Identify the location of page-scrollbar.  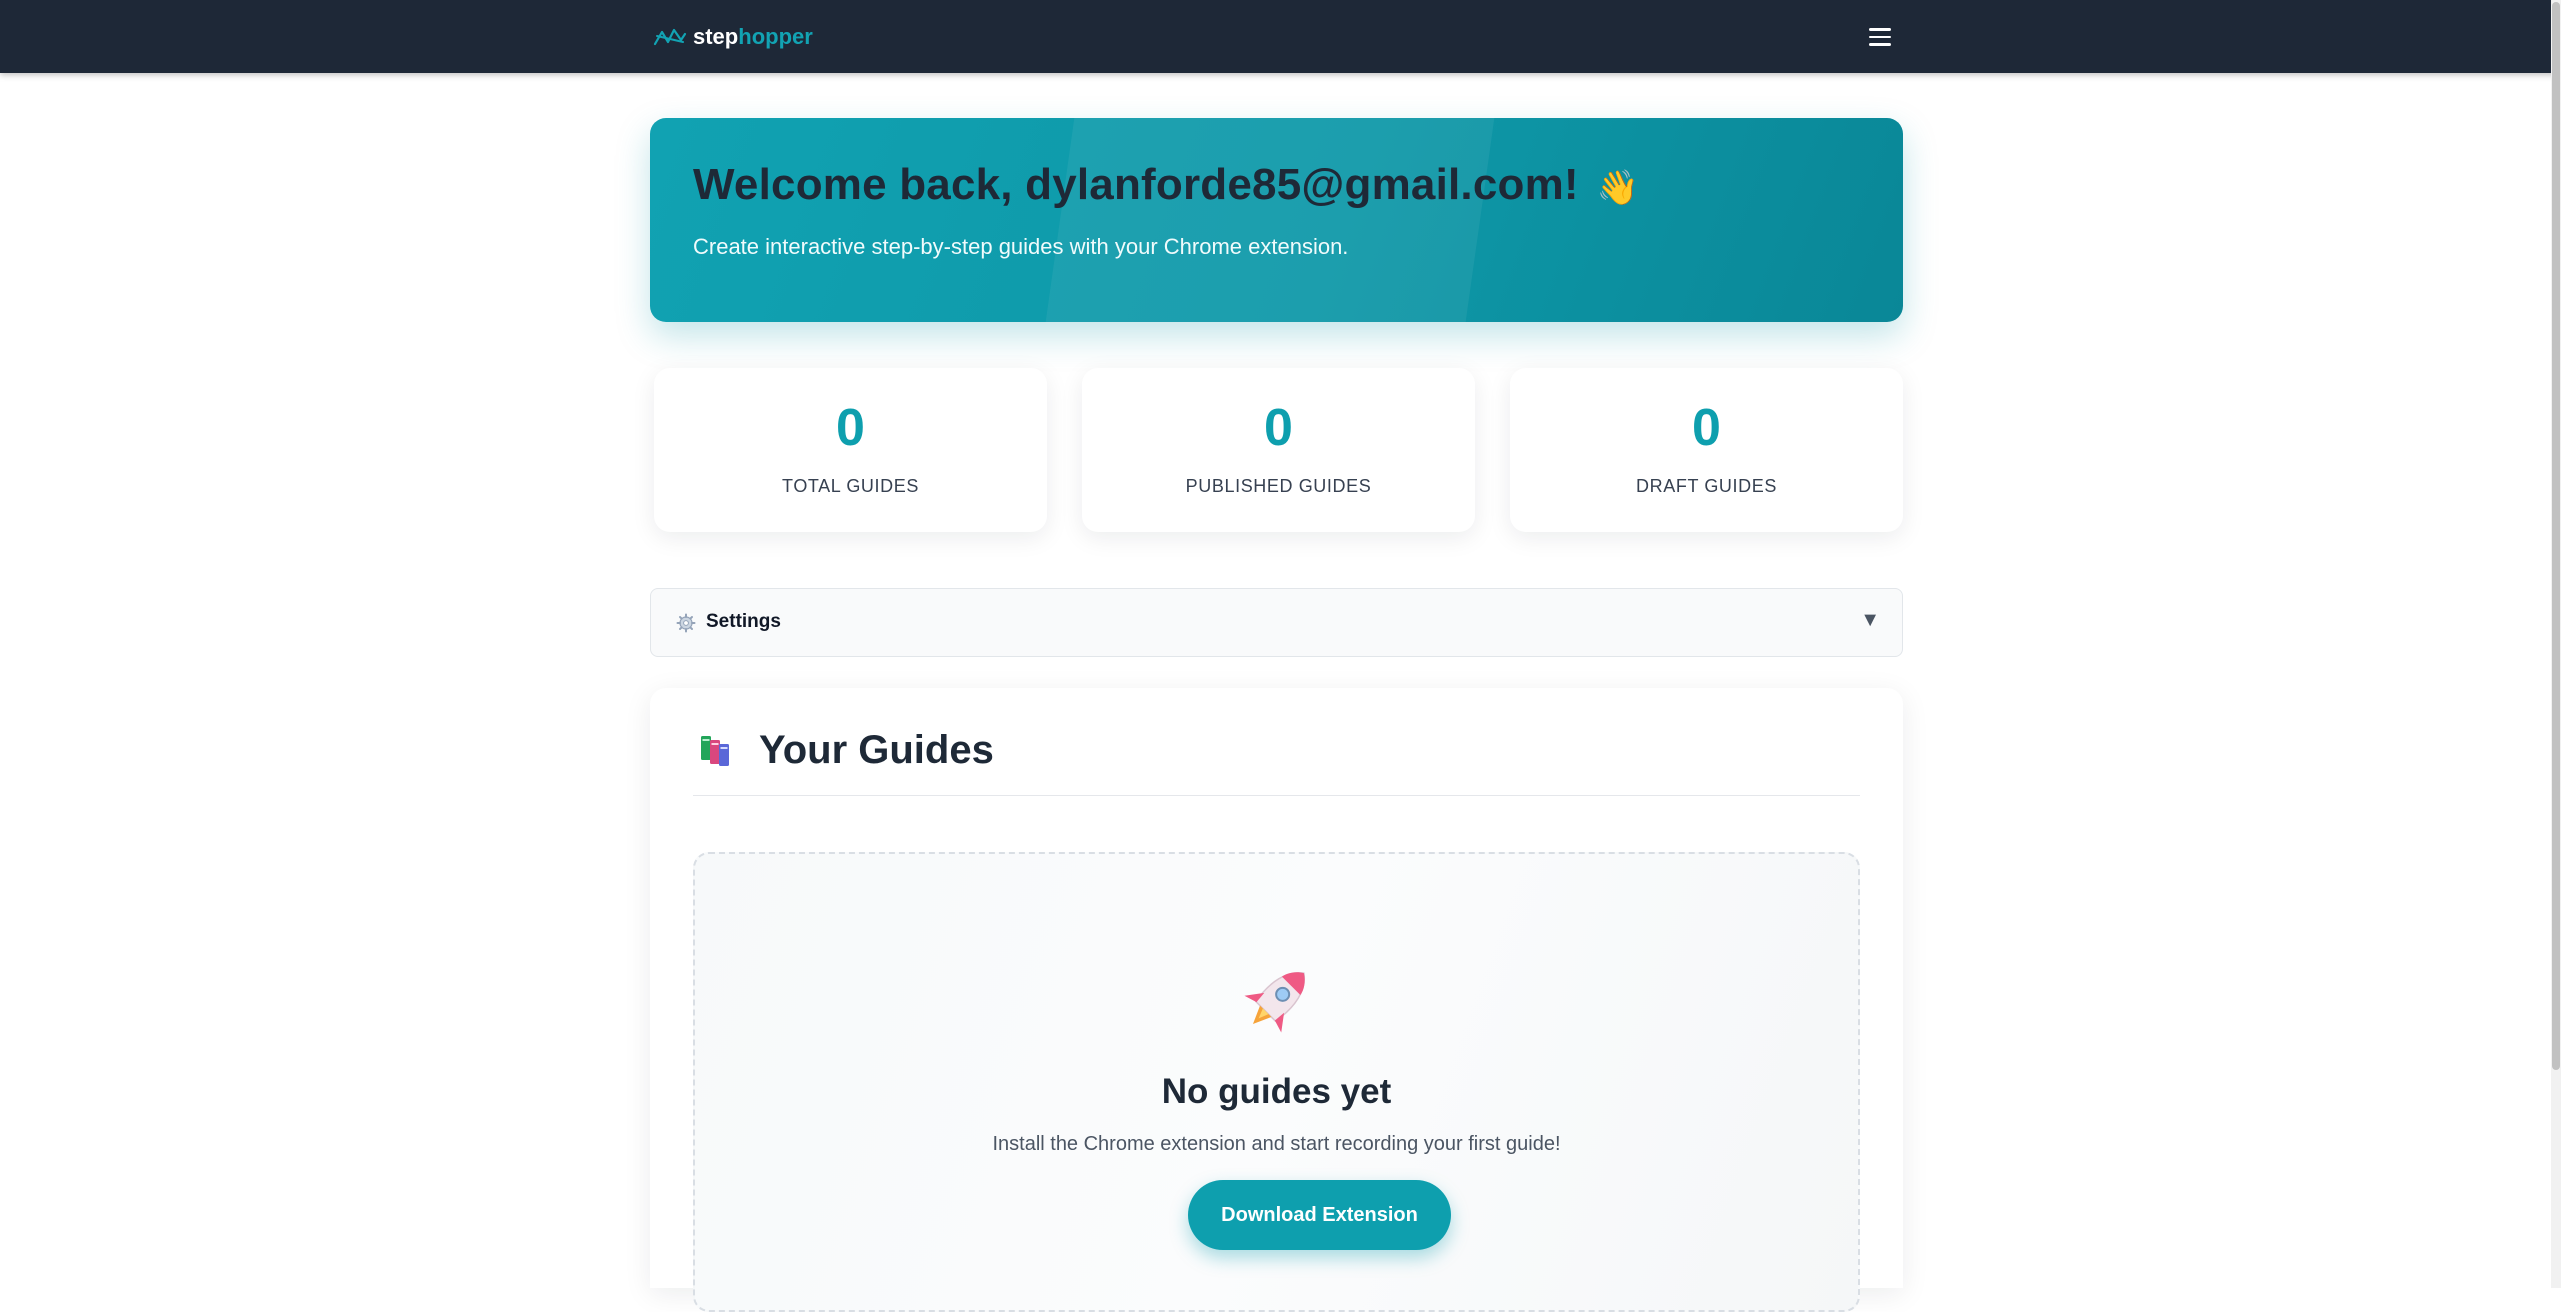
(2556, 644).